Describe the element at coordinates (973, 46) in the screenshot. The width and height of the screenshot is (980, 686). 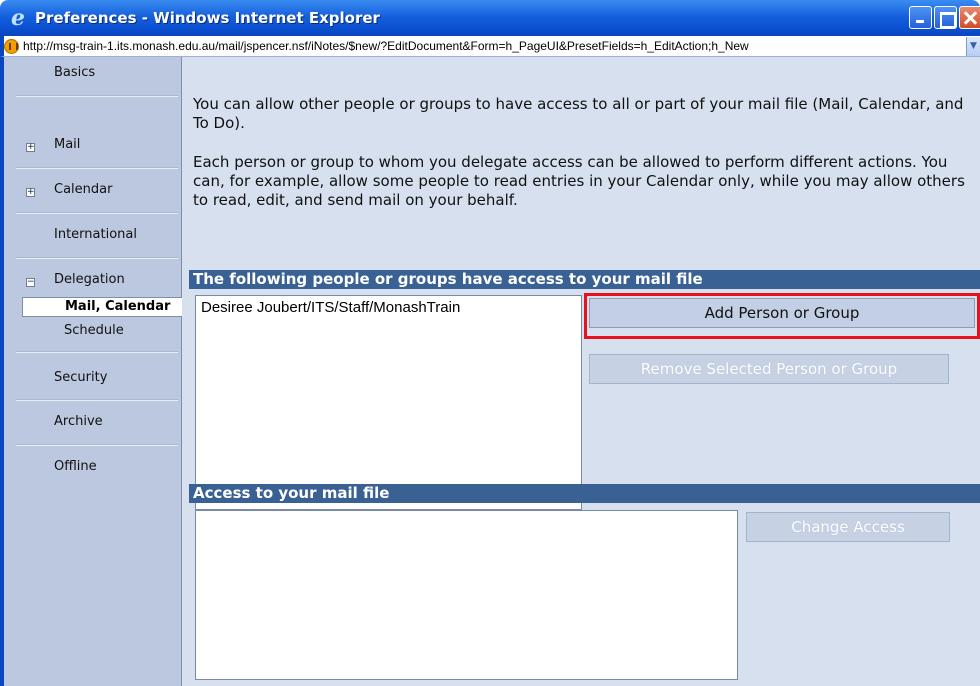
I see `chevron-down-icon: ▼` at that location.